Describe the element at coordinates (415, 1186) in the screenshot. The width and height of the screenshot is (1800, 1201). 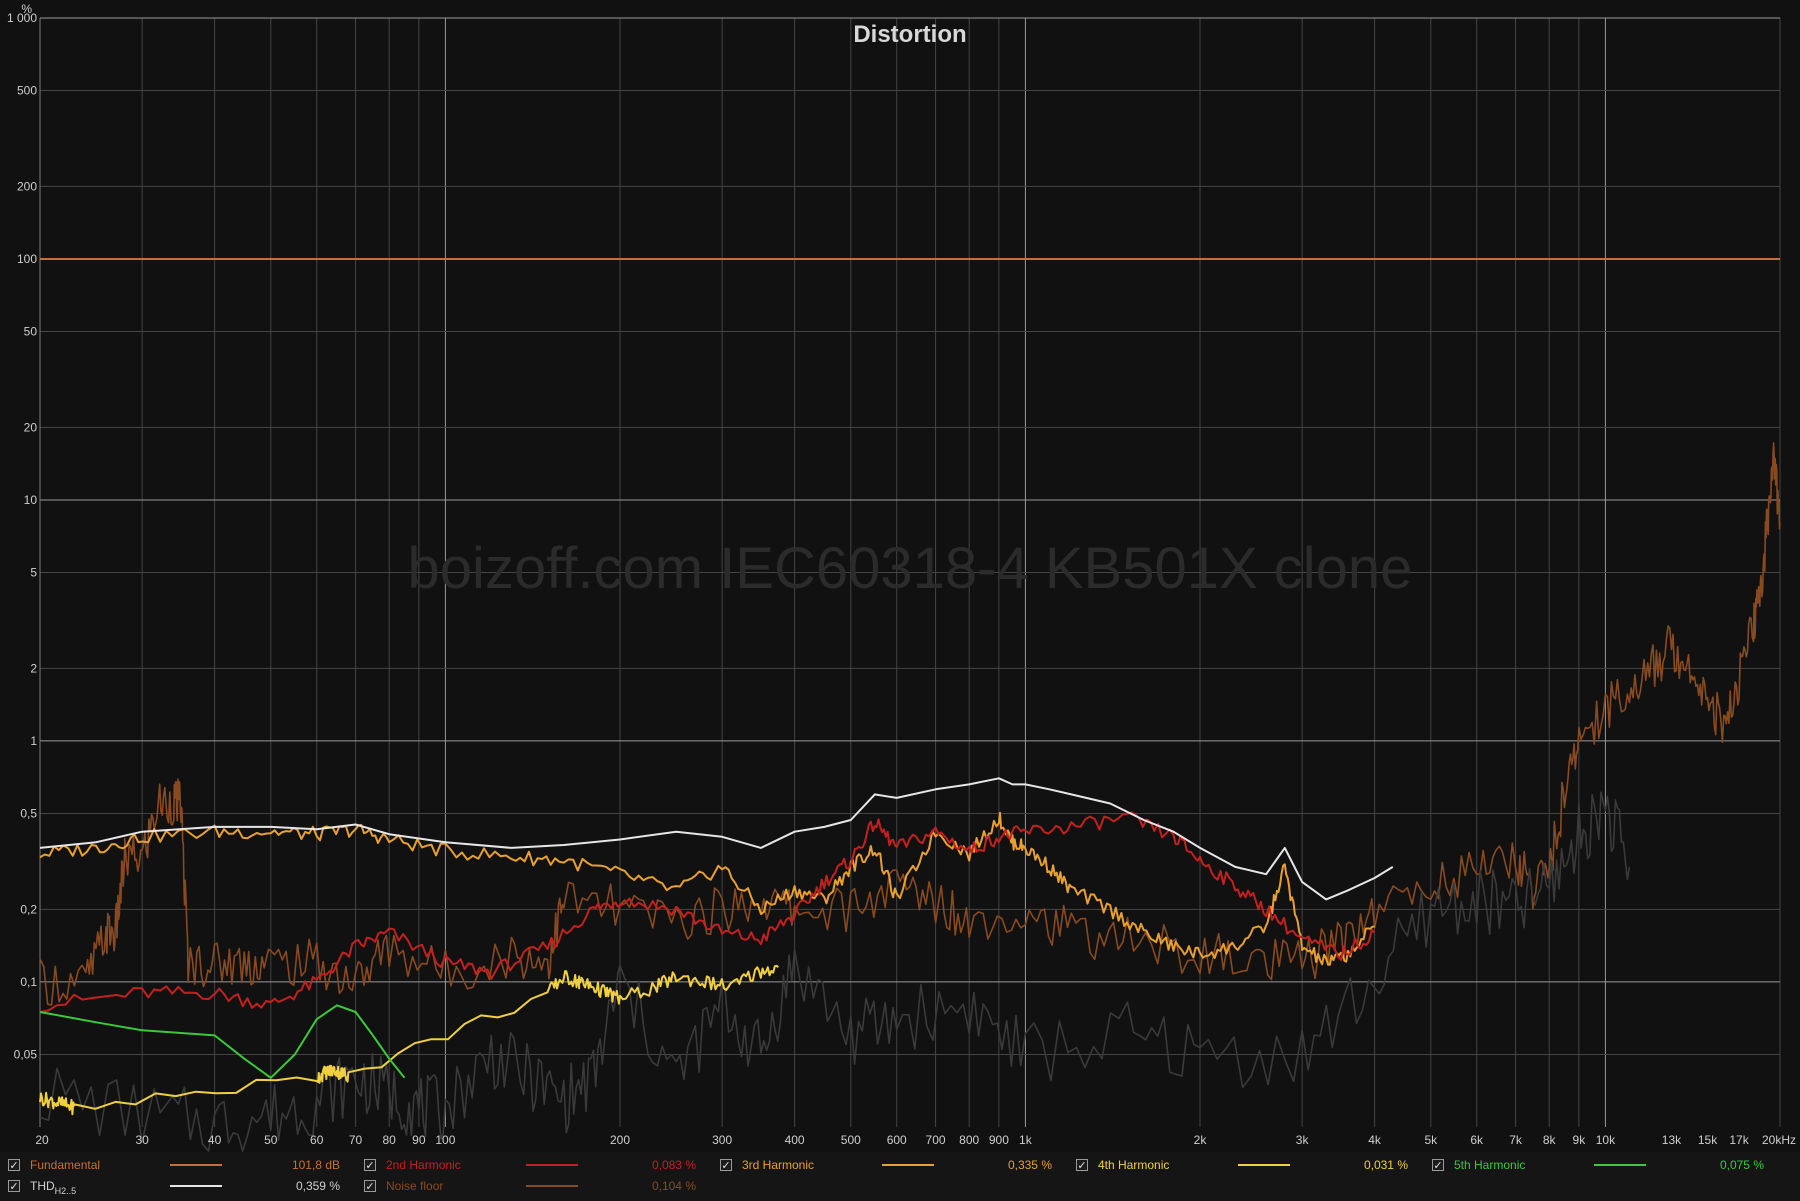
I see `legend-label: Noise floor` at that location.